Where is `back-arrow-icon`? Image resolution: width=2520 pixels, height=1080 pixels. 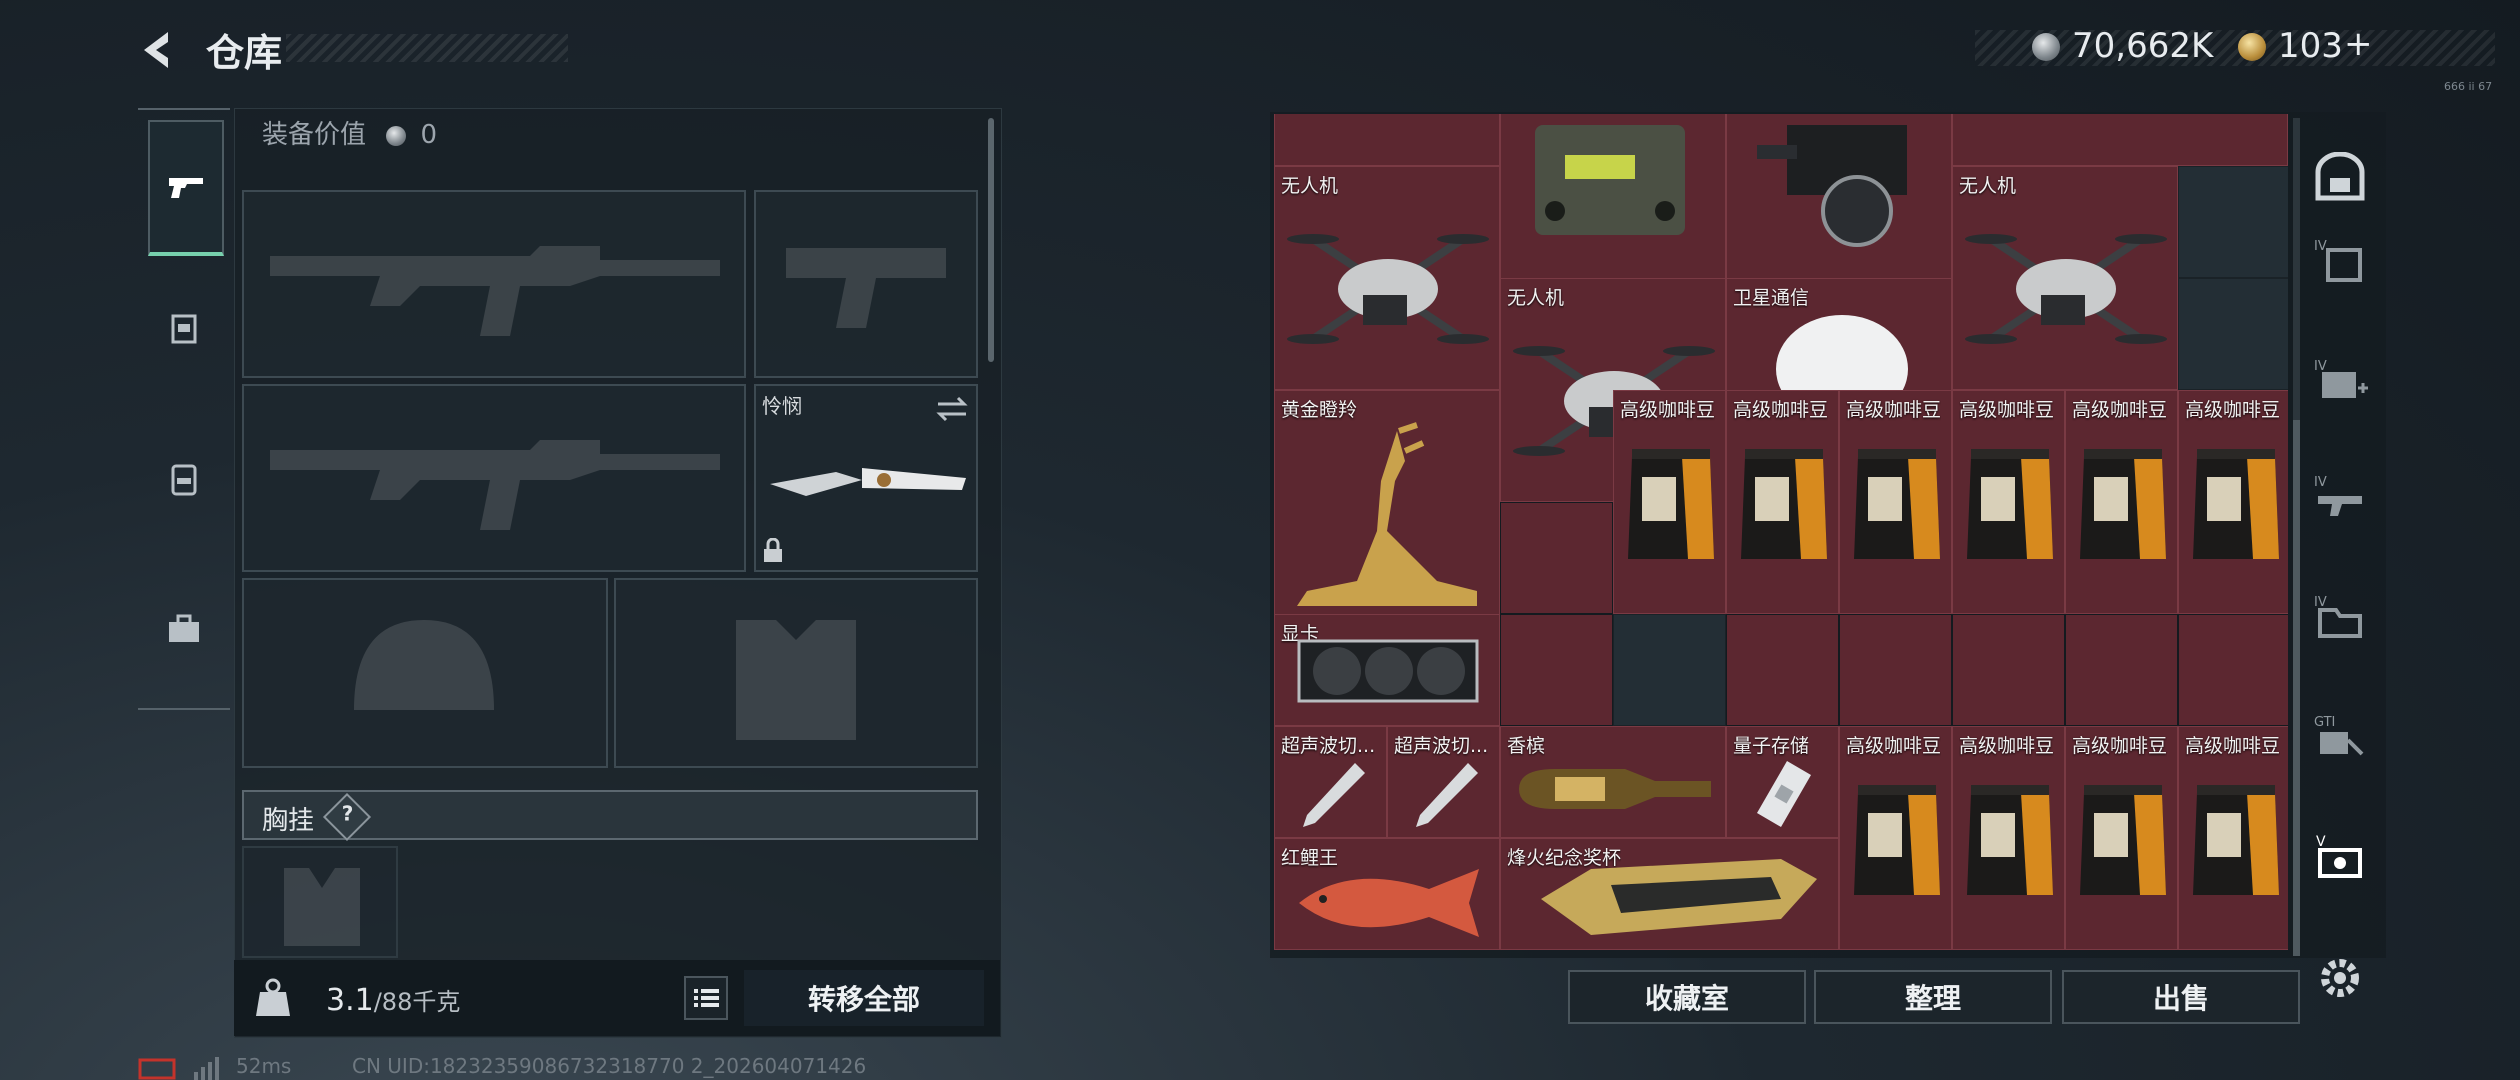 back-arrow-icon is located at coordinates (158, 50).